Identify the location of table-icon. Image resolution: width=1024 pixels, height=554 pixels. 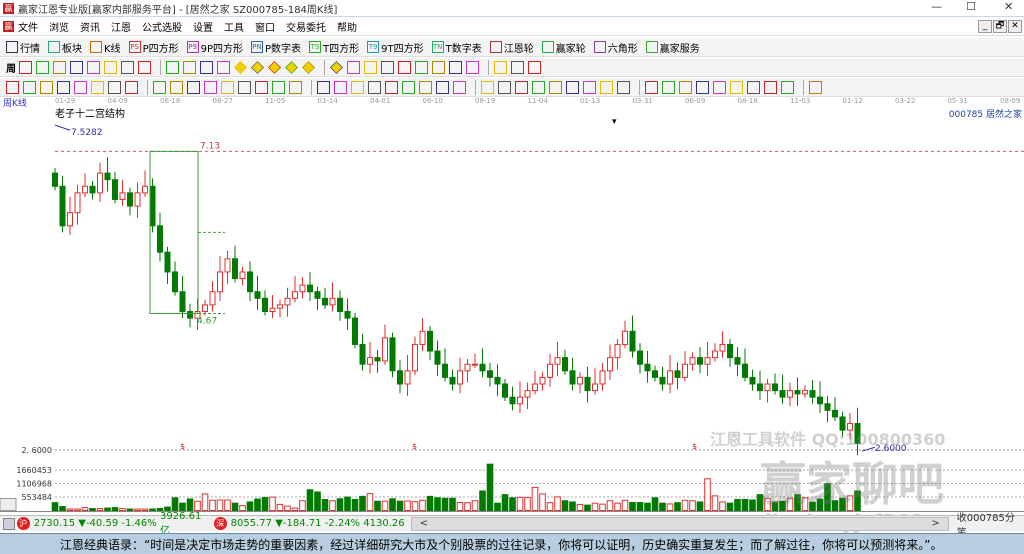
(459, 87).